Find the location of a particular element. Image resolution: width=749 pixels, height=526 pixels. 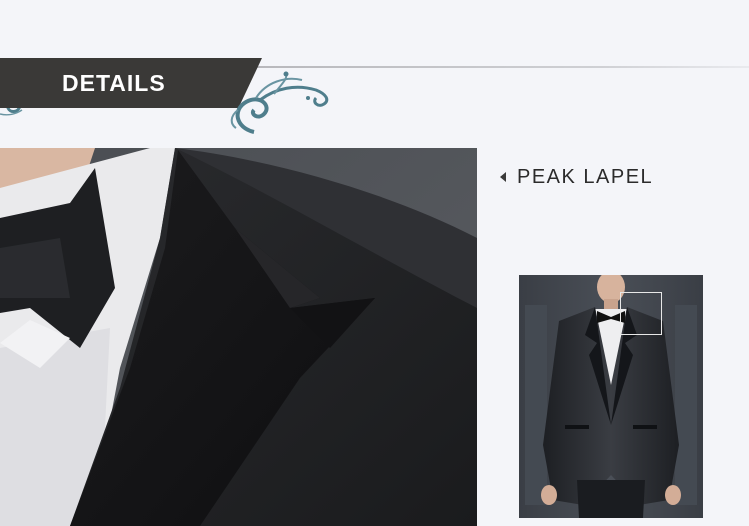

top-divider-line is located at coordinates (502, 67).